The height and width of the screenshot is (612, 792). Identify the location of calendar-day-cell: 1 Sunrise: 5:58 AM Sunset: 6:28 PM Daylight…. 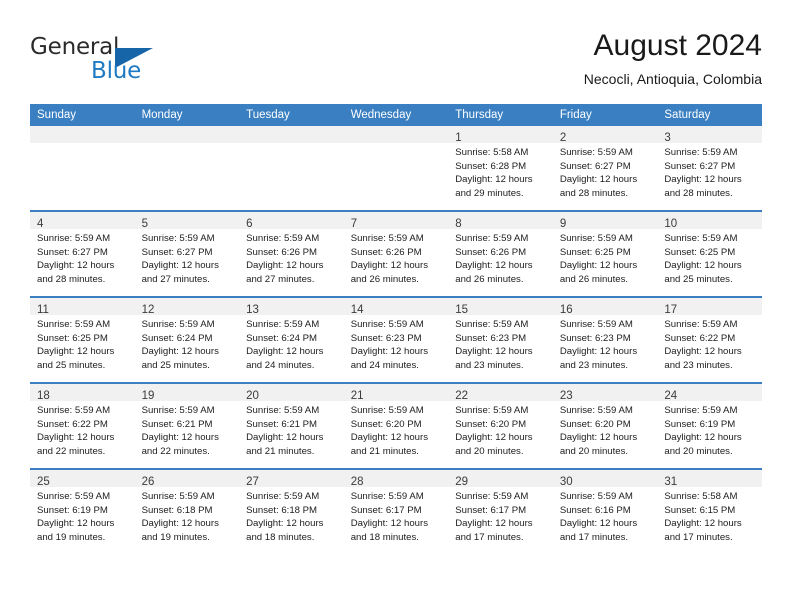
(500, 169).